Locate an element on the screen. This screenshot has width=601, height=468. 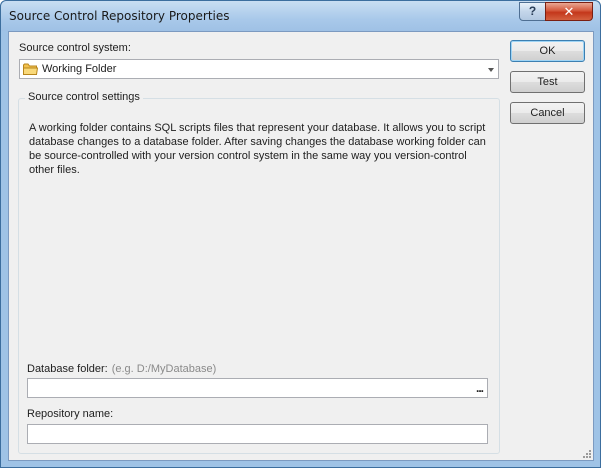
help-icon: ? is located at coordinates (532, 11).